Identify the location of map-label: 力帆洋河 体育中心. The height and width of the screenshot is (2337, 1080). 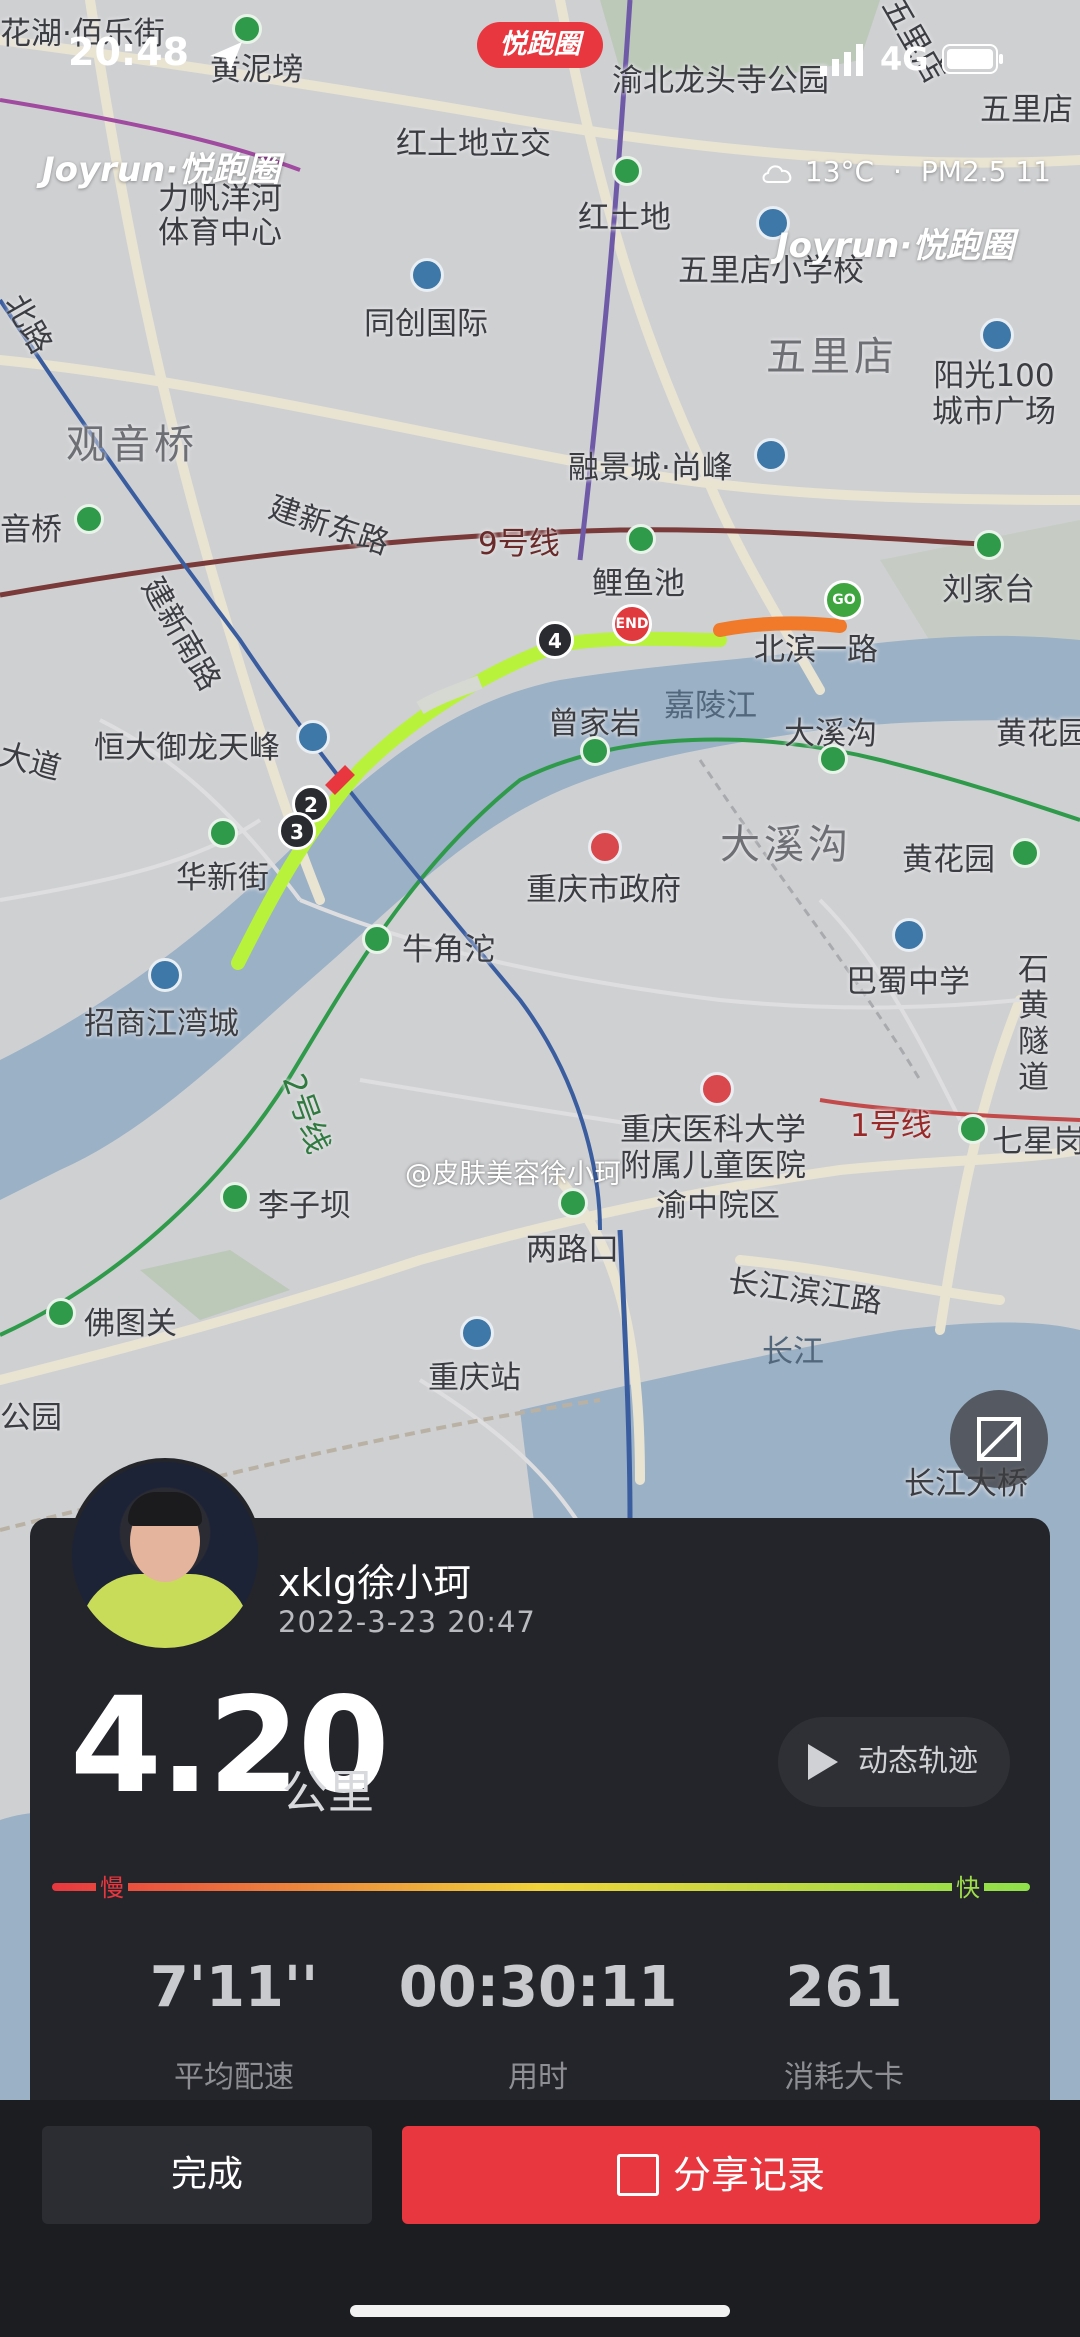
(220, 216).